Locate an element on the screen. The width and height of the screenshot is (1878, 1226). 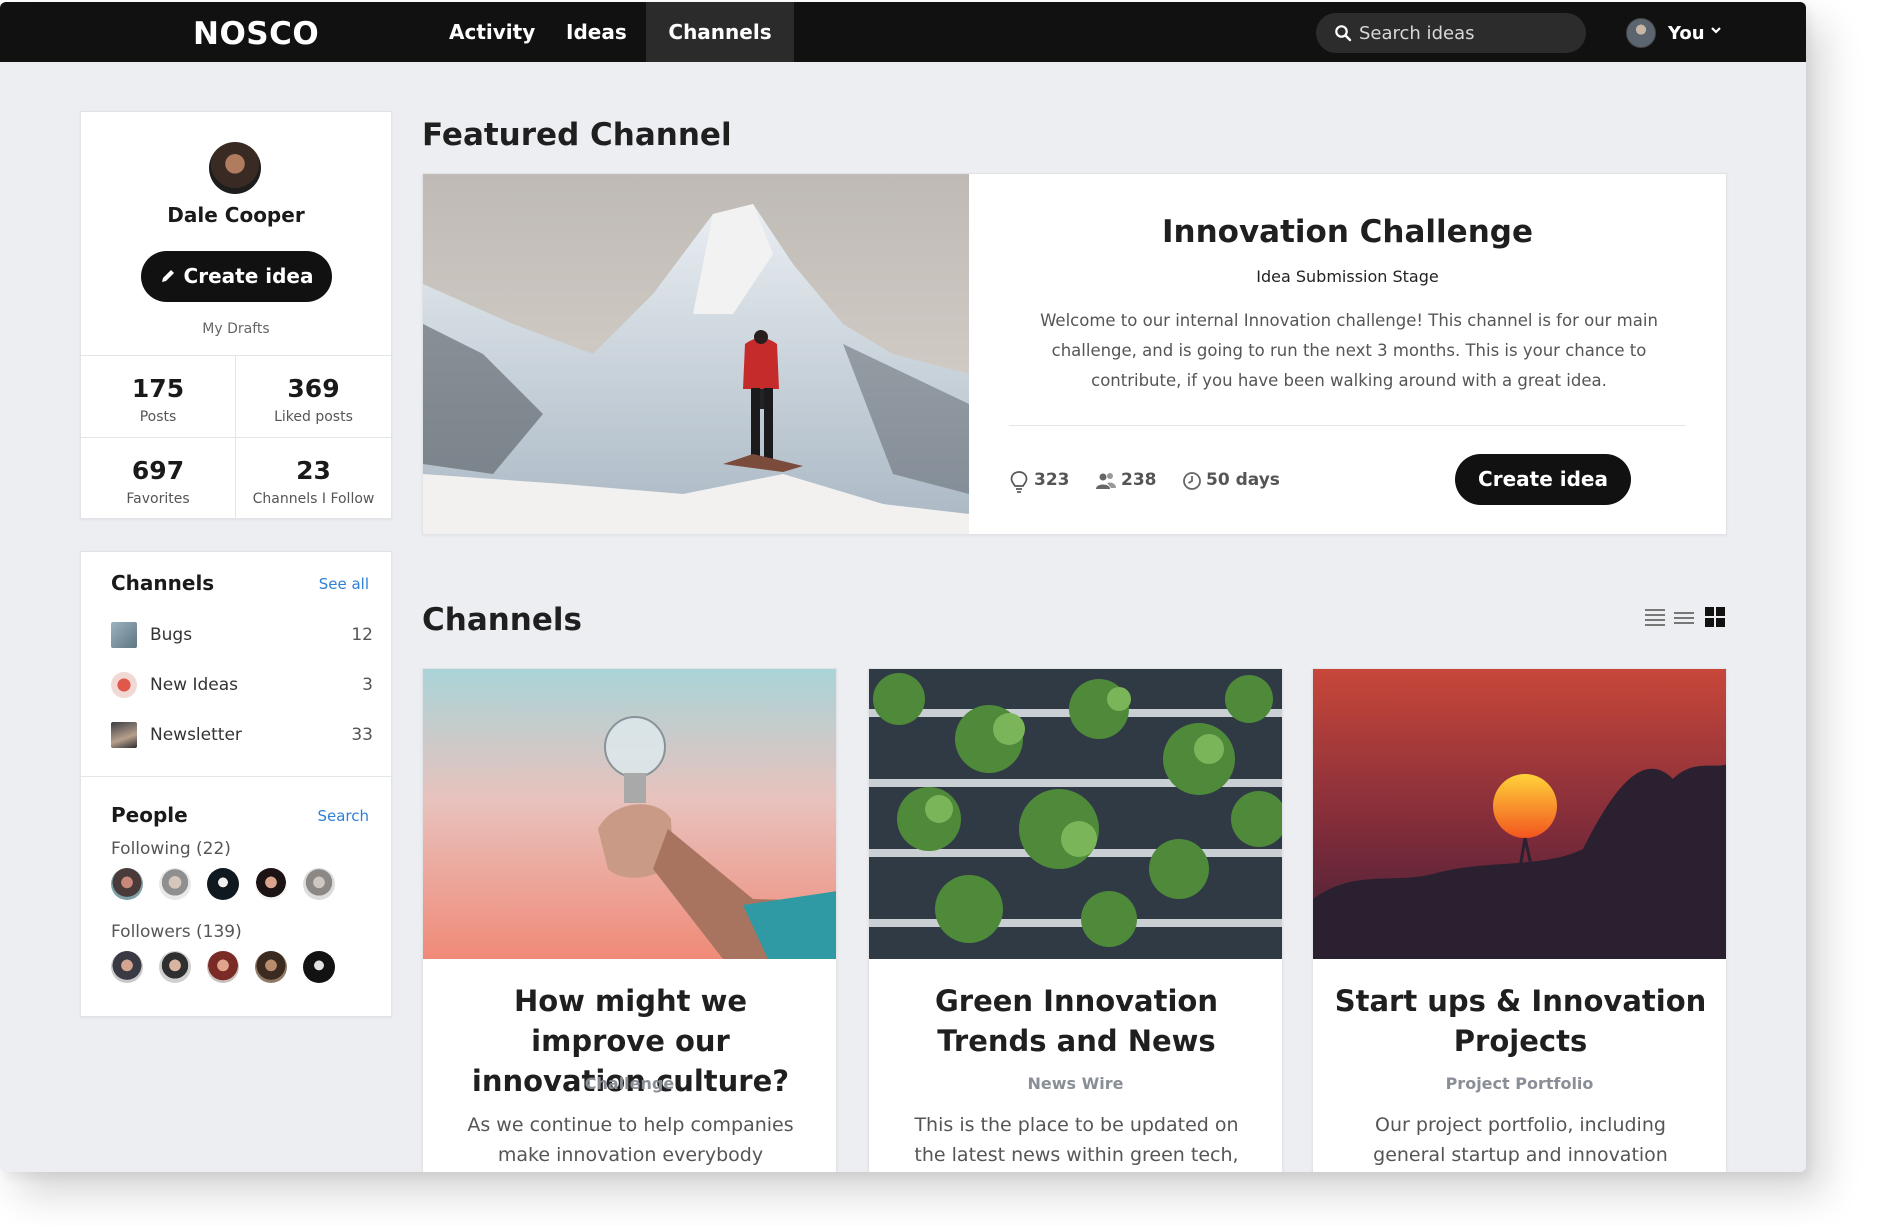
stat-label: Channels I Follow is located at coordinates (313, 499).